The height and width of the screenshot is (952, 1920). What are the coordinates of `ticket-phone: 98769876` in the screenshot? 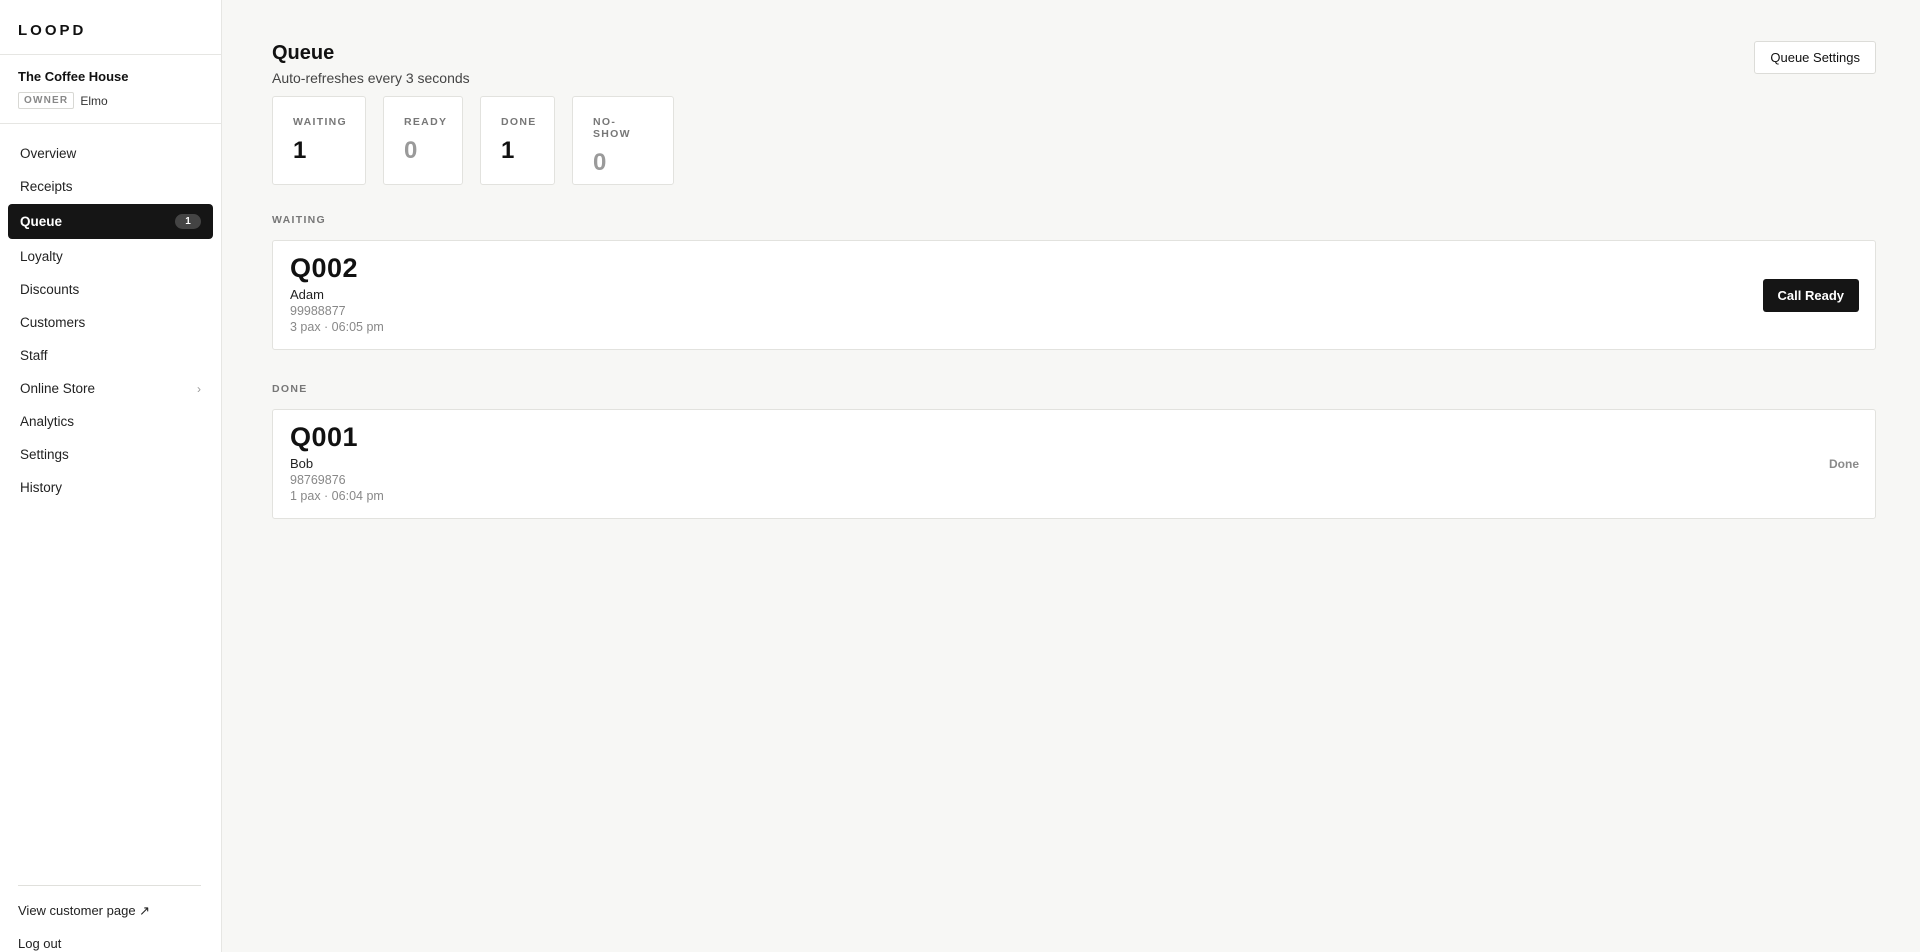 It's located at (318, 480).